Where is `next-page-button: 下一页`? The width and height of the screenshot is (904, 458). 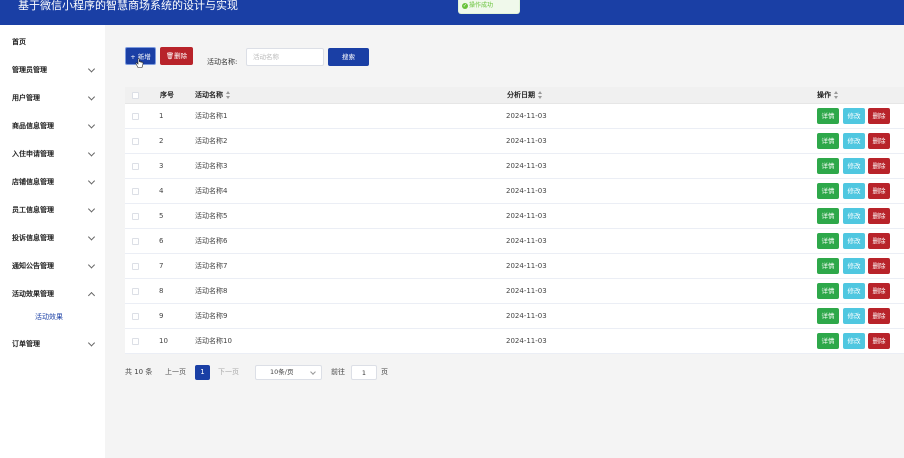 next-page-button: 下一页 is located at coordinates (228, 372).